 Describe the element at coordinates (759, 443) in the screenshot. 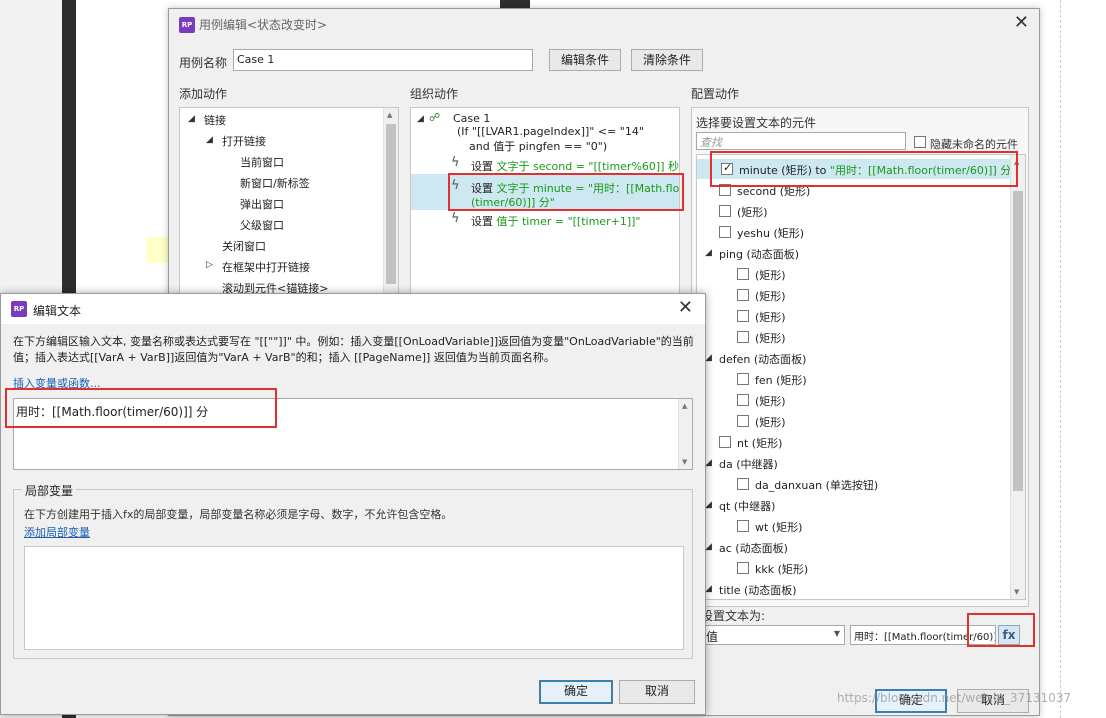

I see `widget-item: nt (矩形)` at that location.